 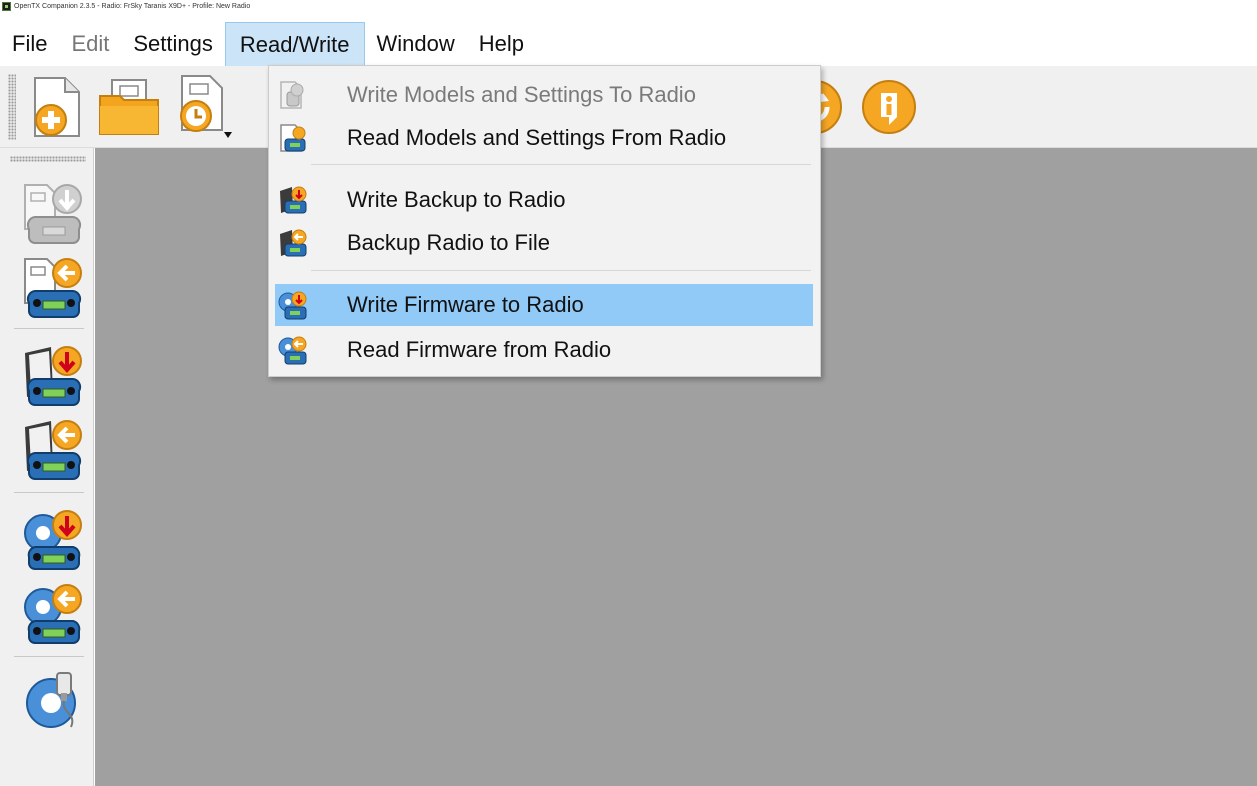 I want to click on left-toolbar, so click(x=47, y=467).